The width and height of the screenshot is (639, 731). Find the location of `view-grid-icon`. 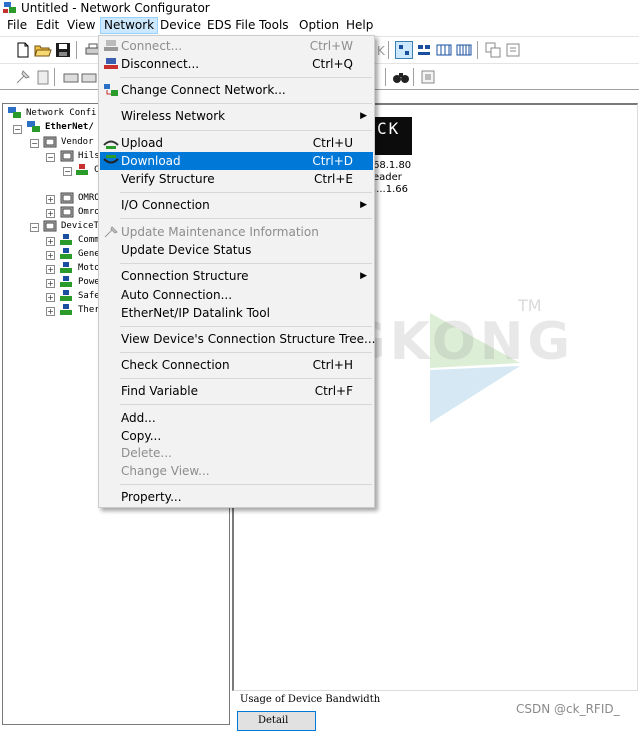

view-grid-icon is located at coordinates (444, 50).